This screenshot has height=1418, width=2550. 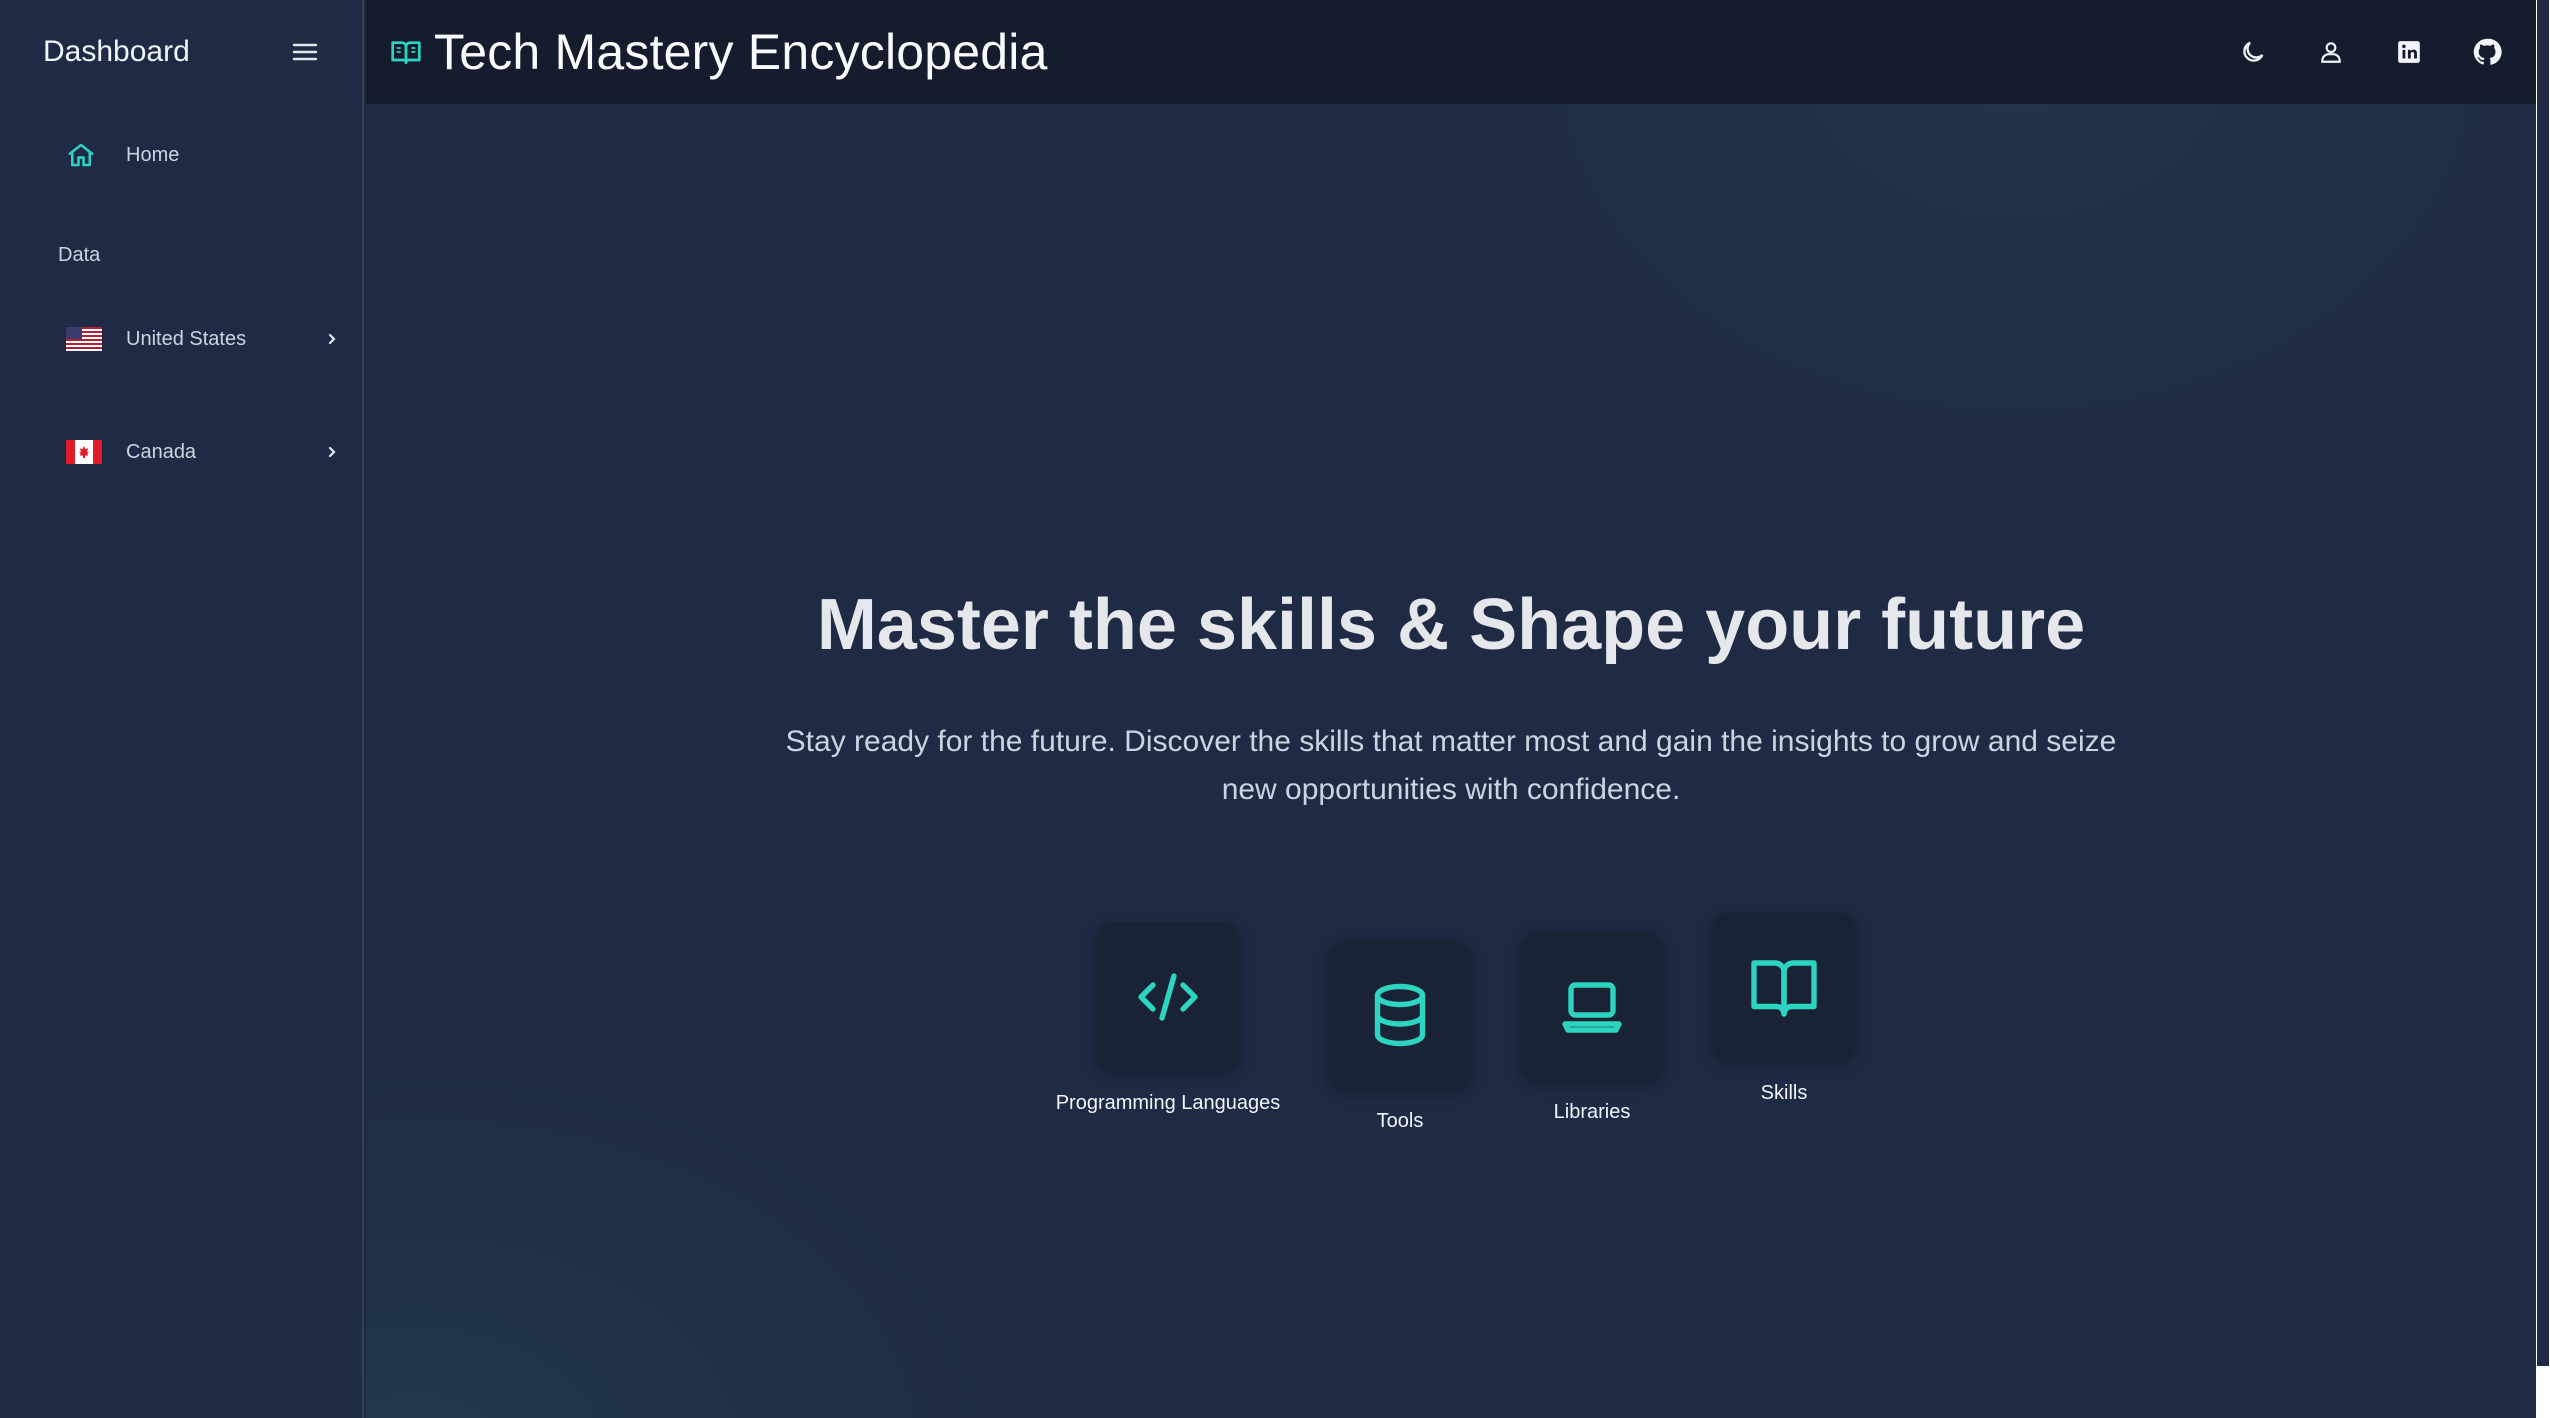 I want to click on github-icon, so click(x=2487, y=51).